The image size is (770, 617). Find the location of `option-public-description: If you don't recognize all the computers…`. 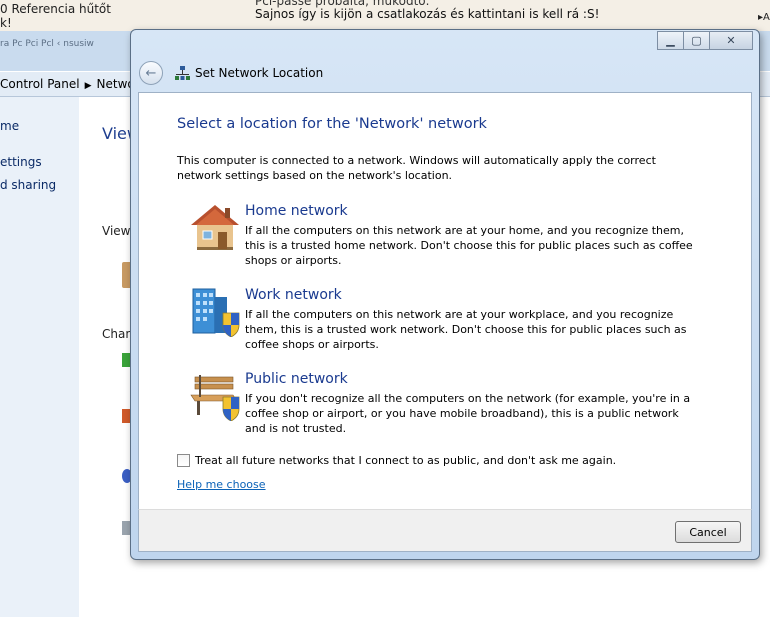

option-public-description: If you don't recognize all the computers… is located at coordinates (468, 413).